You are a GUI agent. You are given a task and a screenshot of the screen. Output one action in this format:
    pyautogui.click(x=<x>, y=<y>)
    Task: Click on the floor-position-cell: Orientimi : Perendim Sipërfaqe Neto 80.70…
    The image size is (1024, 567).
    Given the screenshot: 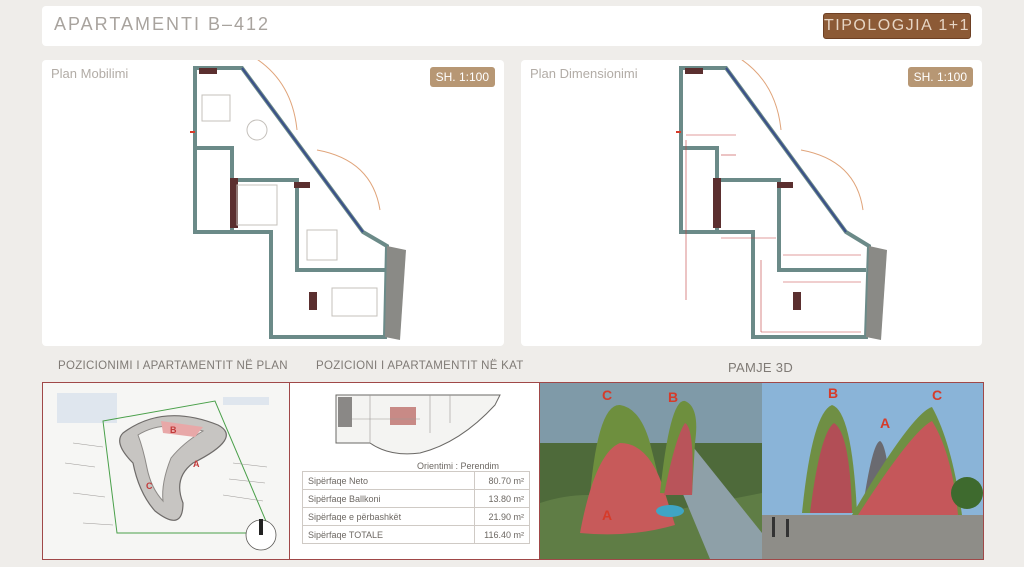 What is the action you would take?
    pyautogui.click(x=415, y=471)
    